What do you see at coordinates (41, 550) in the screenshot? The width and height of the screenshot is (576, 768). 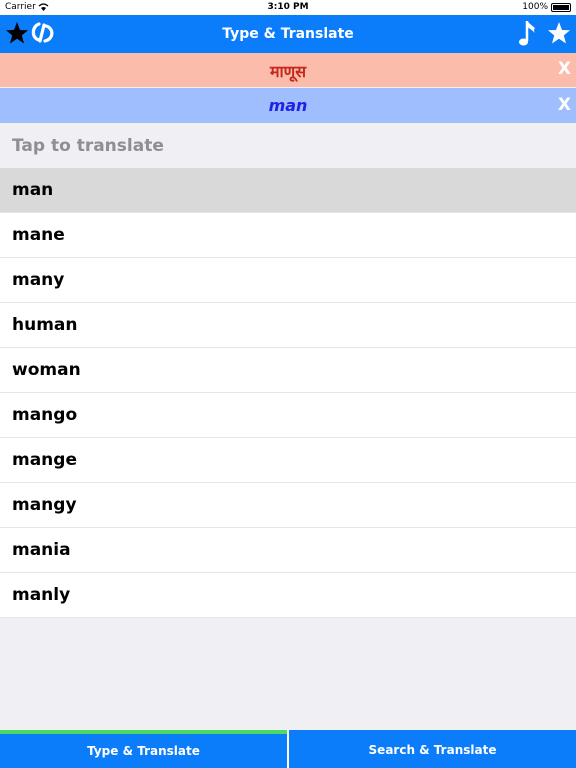 I see `suggestion-label: mania` at bounding box center [41, 550].